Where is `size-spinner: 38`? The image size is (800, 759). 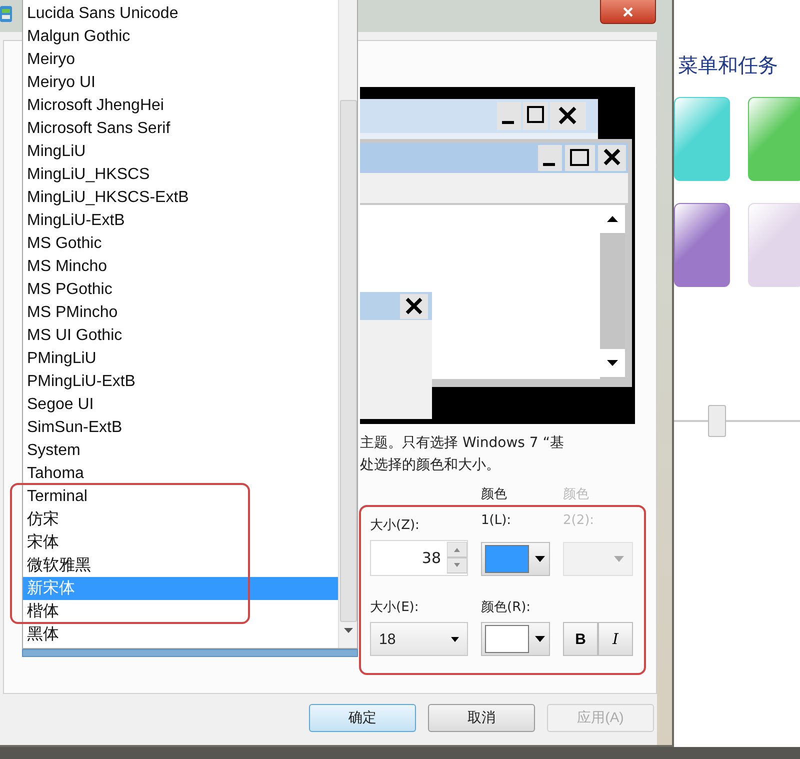
size-spinner: 38 is located at coordinates (419, 558).